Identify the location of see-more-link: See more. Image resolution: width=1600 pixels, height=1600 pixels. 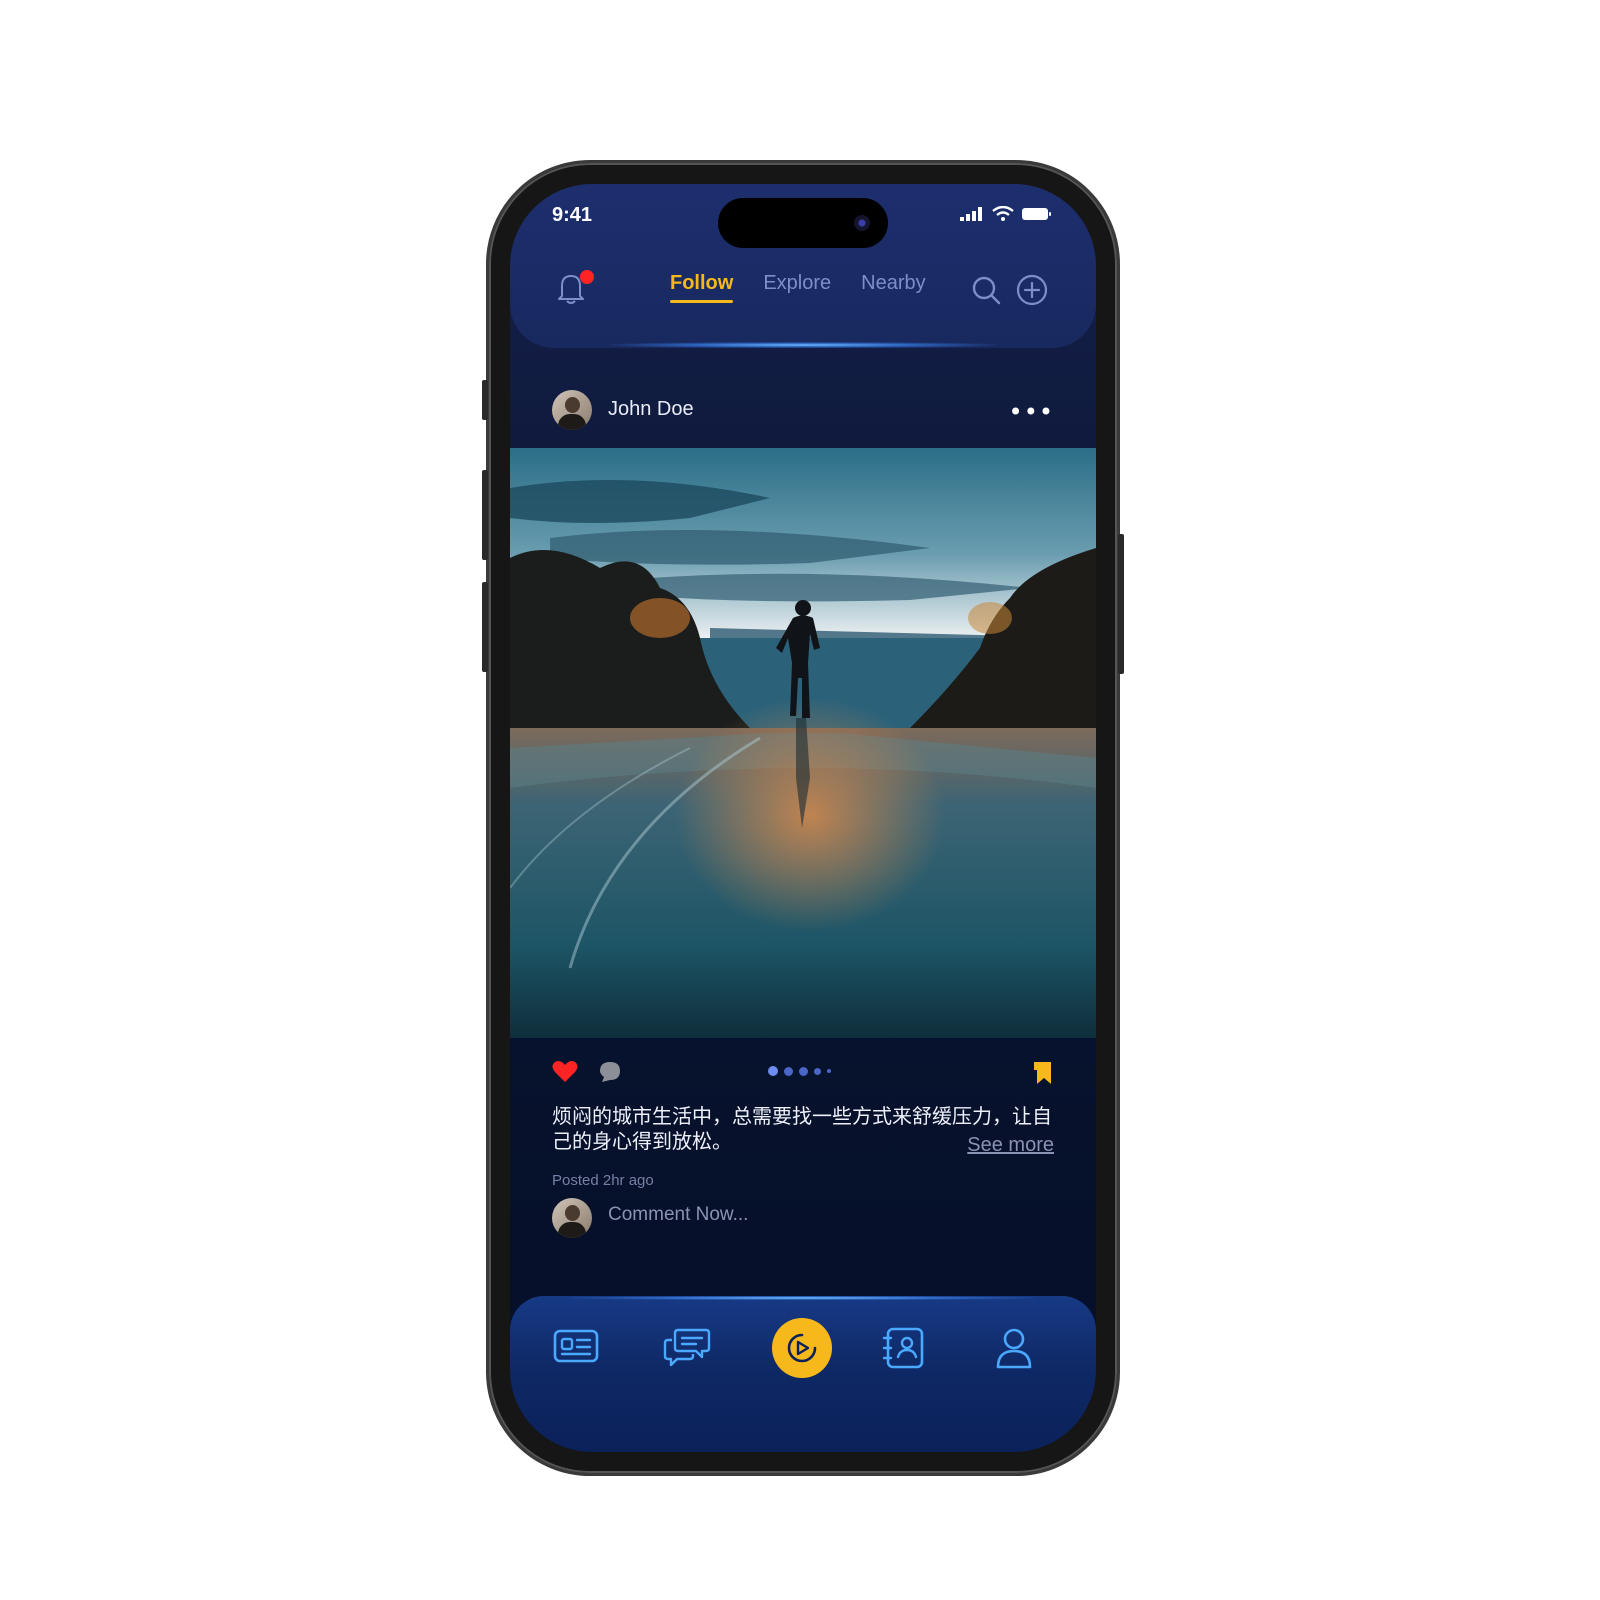
(1010, 1145).